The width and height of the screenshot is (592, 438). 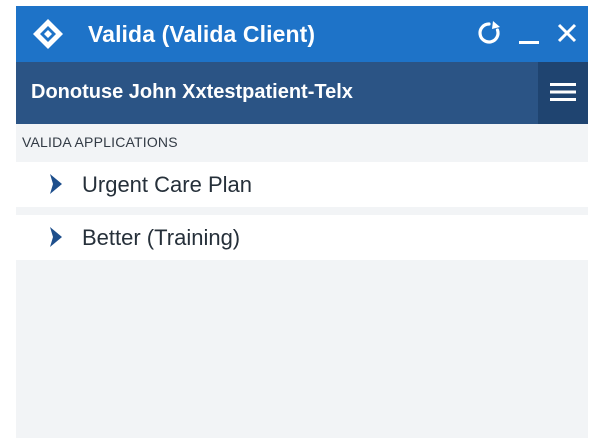 I want to click on hamburger-menu-icon, so click(x=563, y=92).